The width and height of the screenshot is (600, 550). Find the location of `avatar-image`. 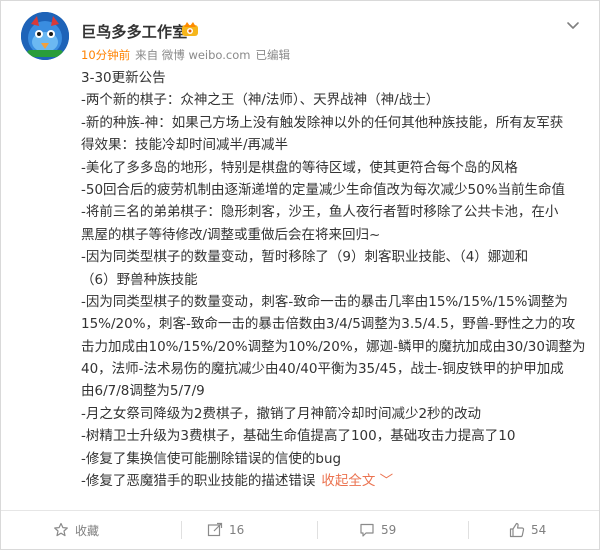

avatar-image is located at coordinates (45, 36).